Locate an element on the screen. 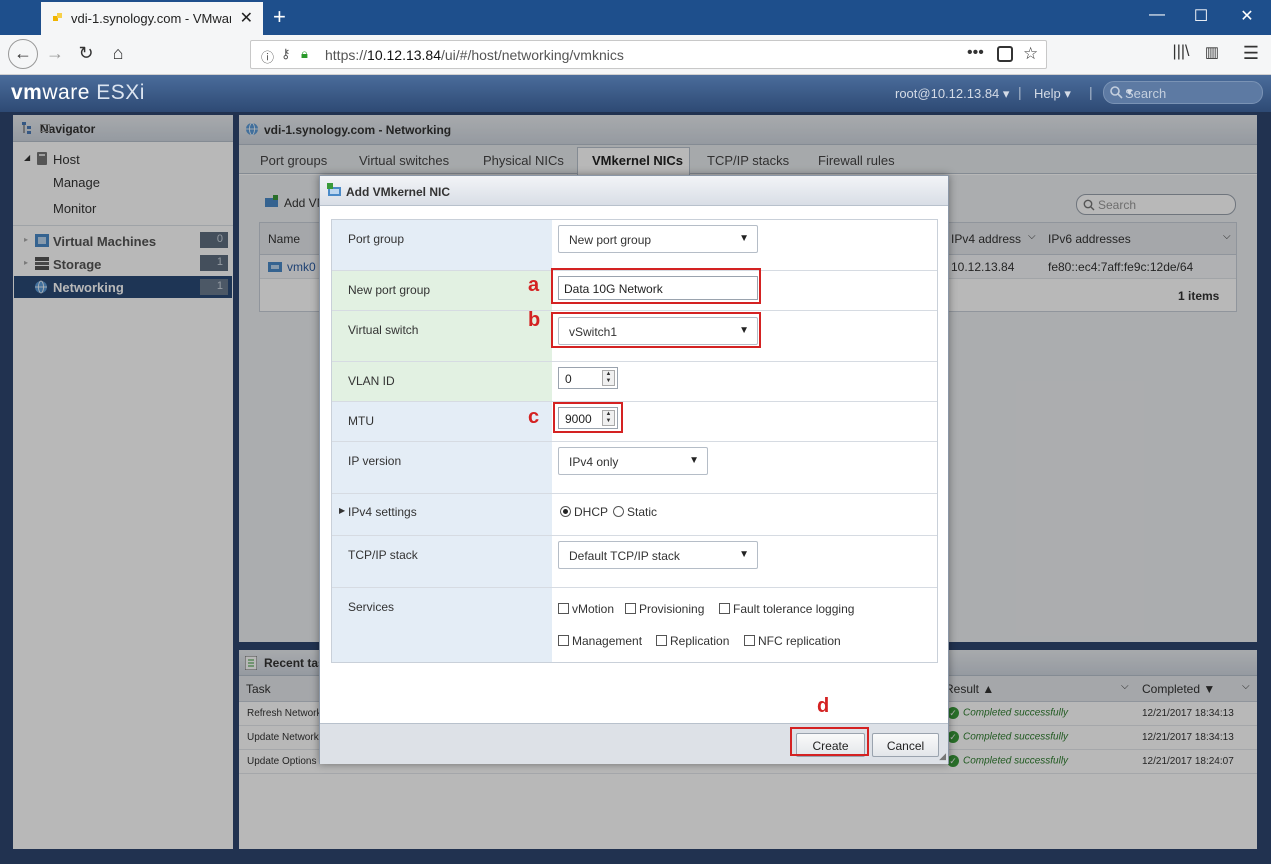  annotation-label-d: d is located at coordinates (823, 706).